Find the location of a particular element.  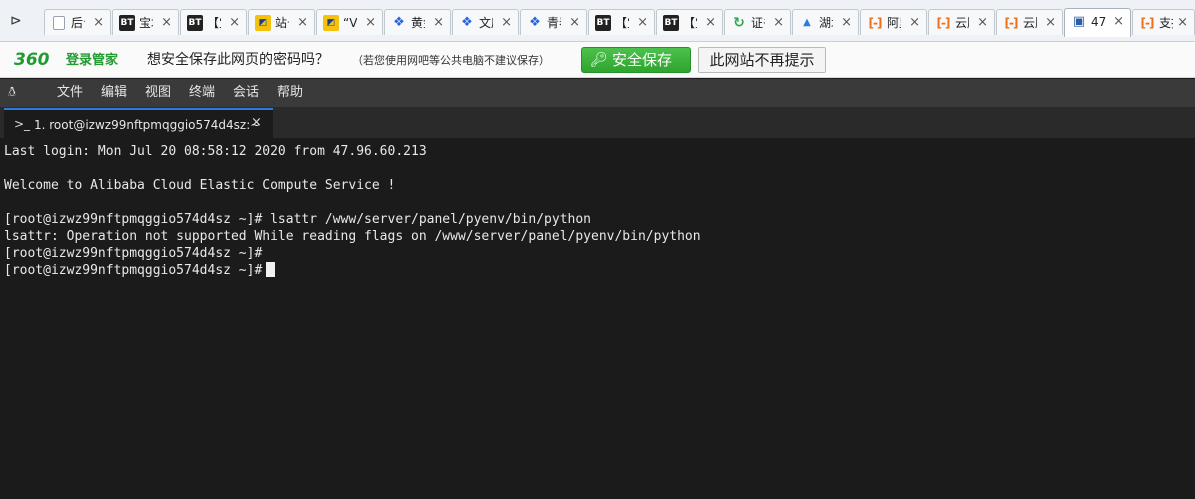

browser-tab: ❖ 青春 × is located at coordinates (553, 22).